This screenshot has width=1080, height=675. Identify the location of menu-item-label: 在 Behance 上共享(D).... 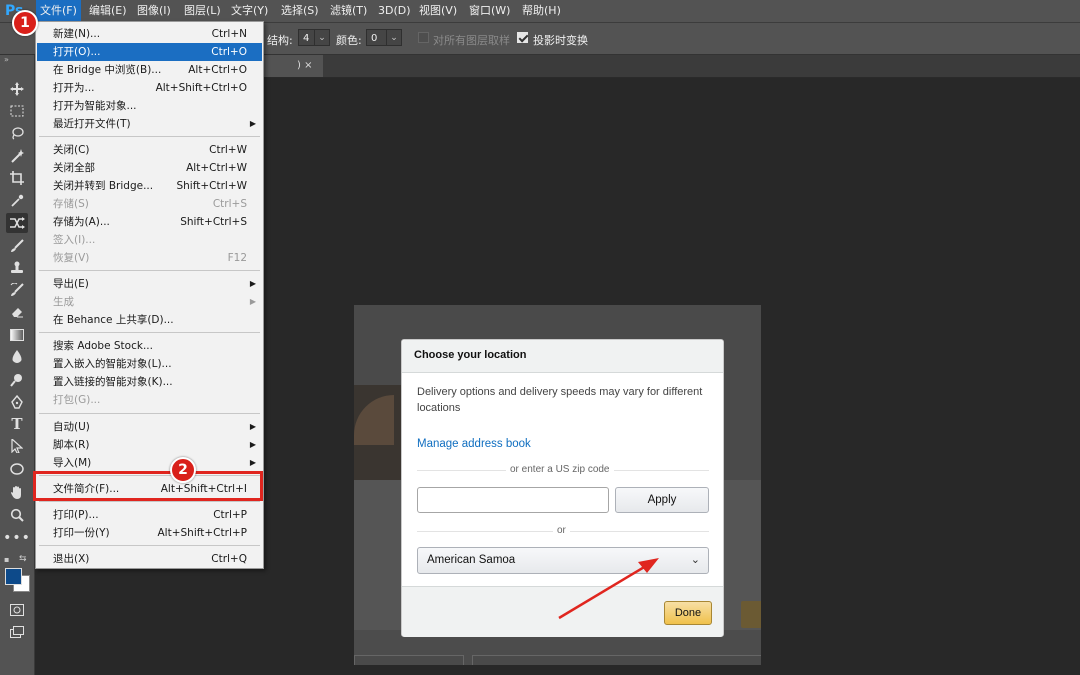
(113, 320).